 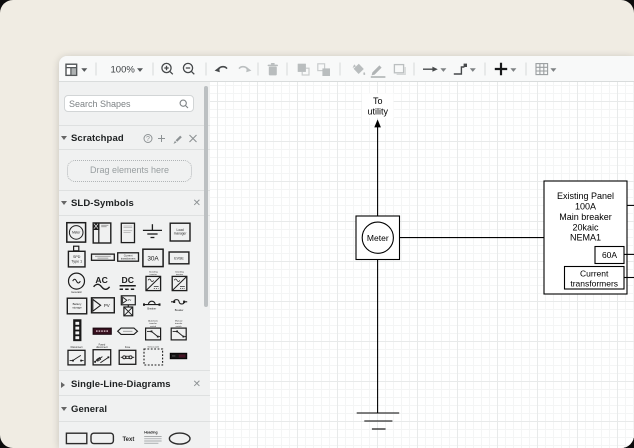 What do you see at coordinates (102, 347) in the screenshot?
I see `svg-text: disconnect` at bounding box center [102, 347].